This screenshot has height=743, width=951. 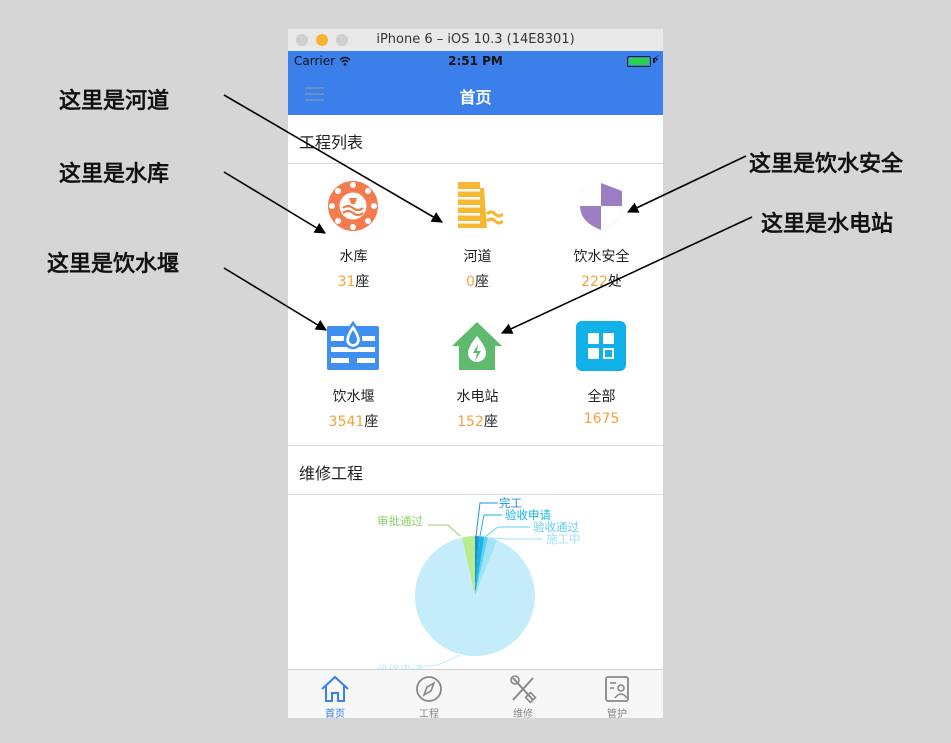 I want to click on compass-icon, so click(x=429, y=689).